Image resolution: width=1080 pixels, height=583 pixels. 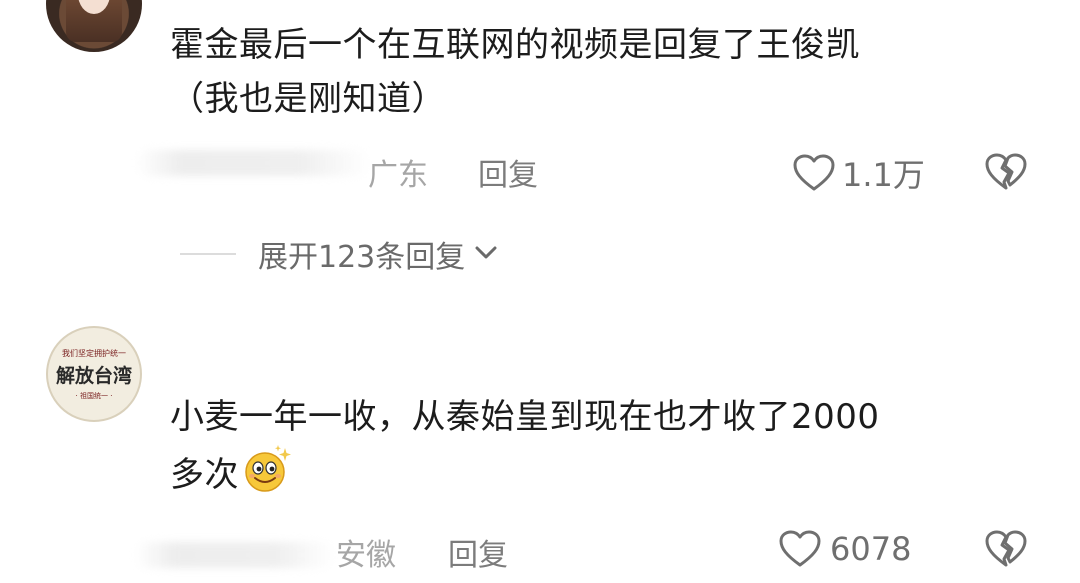 I want to click on comment-text-line: 多次, so click(x=204, y=475).